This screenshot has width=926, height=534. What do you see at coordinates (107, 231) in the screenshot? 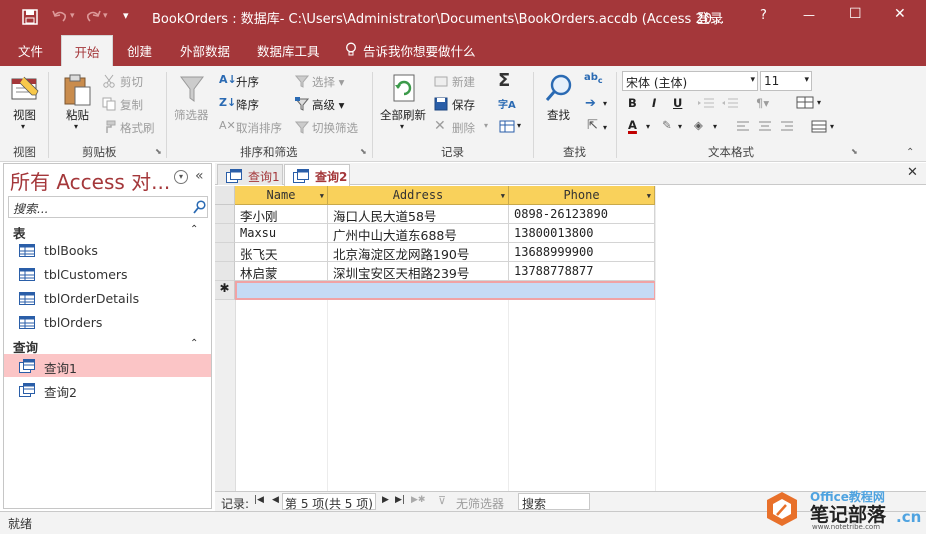
I see `nav-section-tables: 表 ⌃` at bounding box center [107, 231].